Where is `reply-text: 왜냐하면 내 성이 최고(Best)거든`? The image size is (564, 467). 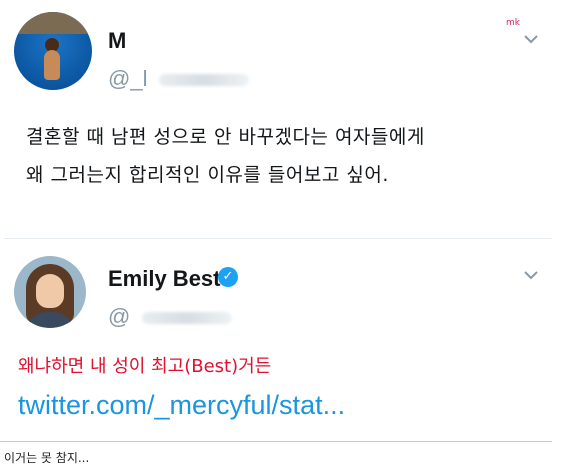 reply-text: 왜냐하면 내 성이 최고(Best)거든 is located at coordinates (145, 366).